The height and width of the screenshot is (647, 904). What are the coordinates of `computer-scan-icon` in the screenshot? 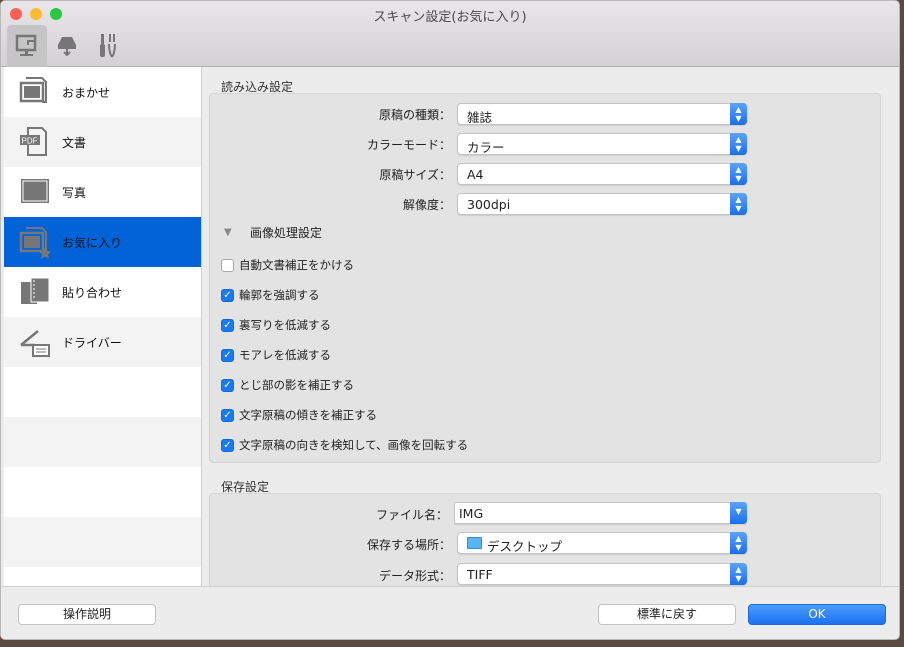 It's located at (26, 45).